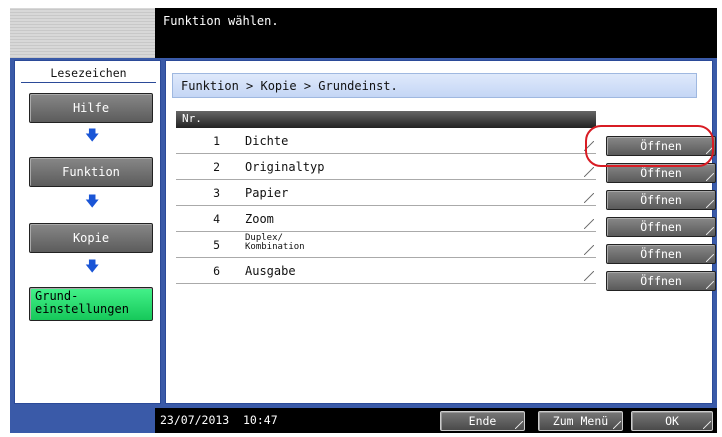  I want to click on menu-button: Zum Menü, so click(580, 421).